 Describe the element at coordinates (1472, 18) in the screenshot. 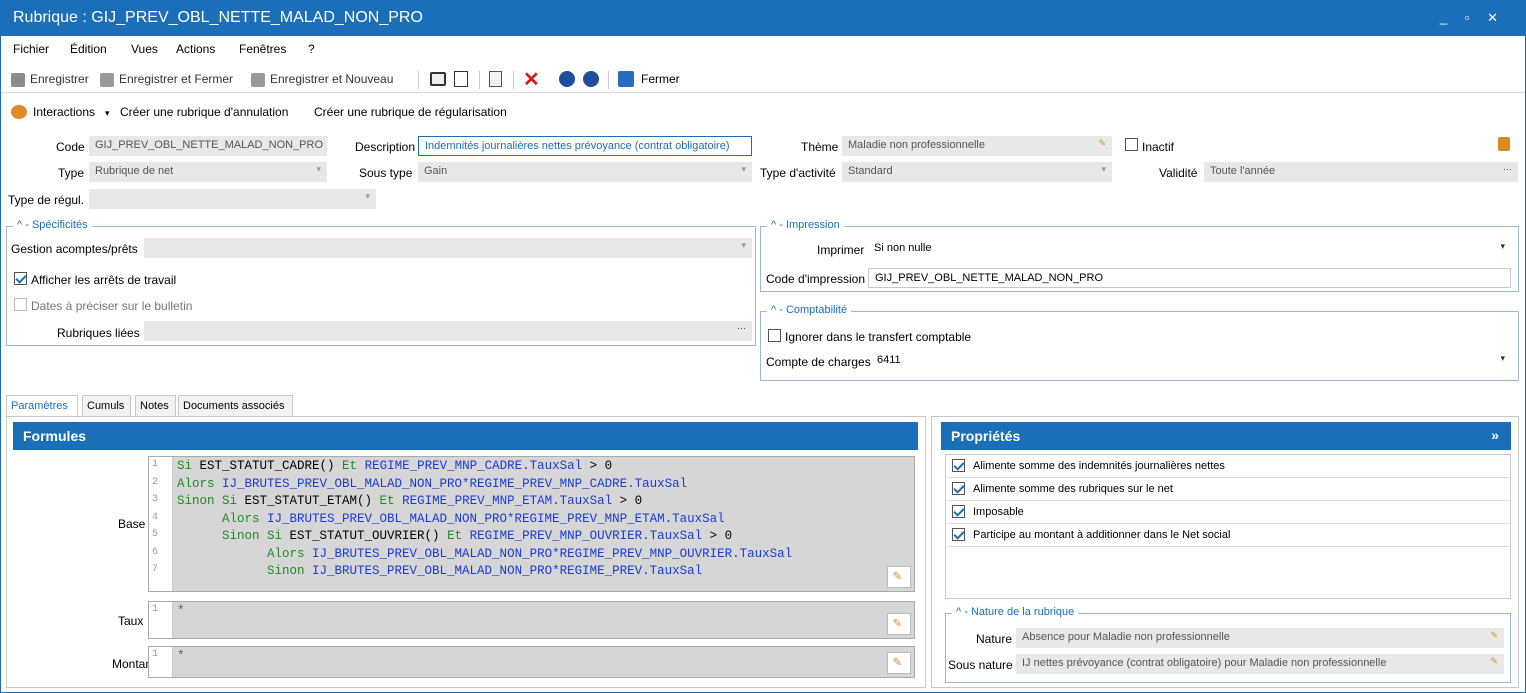

I see `window-controls: _ ▫ ✕` at that location.